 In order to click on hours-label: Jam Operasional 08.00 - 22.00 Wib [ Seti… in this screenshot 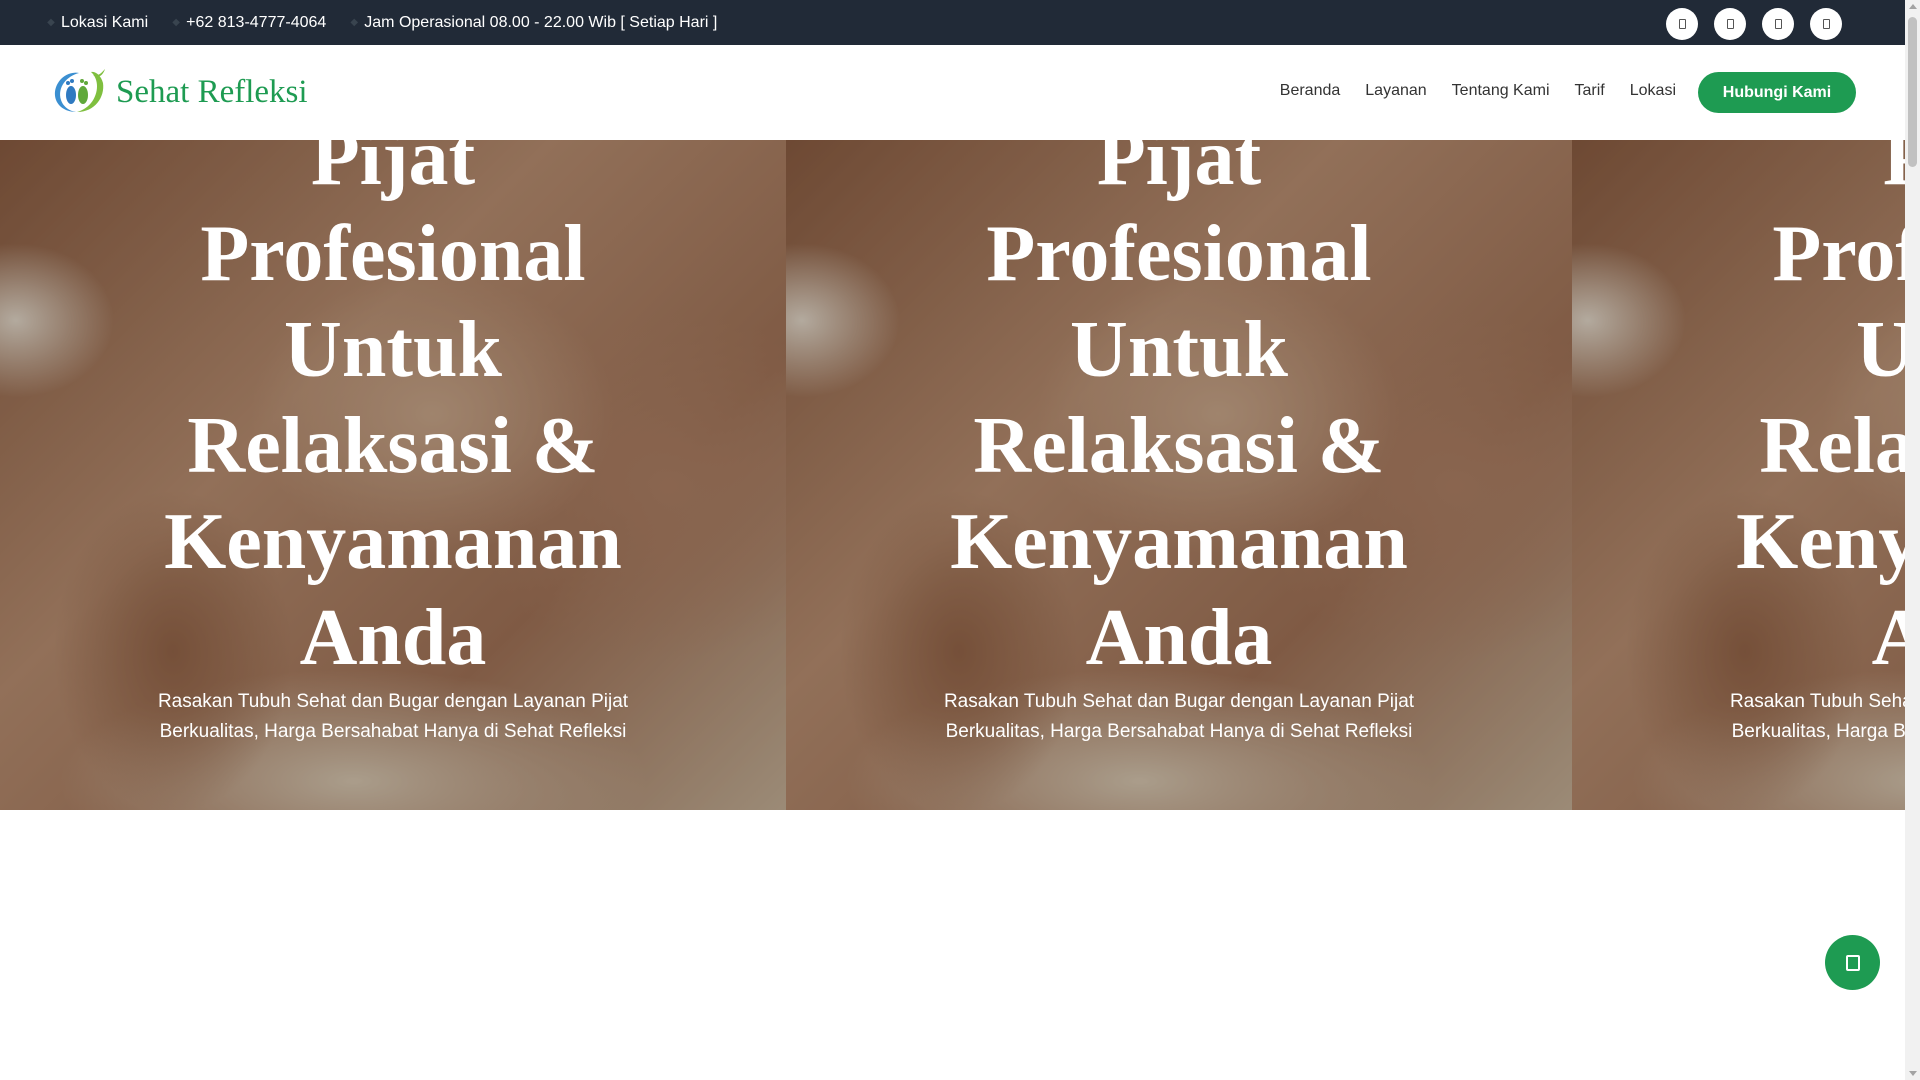, I will do `click(541, 22)`.